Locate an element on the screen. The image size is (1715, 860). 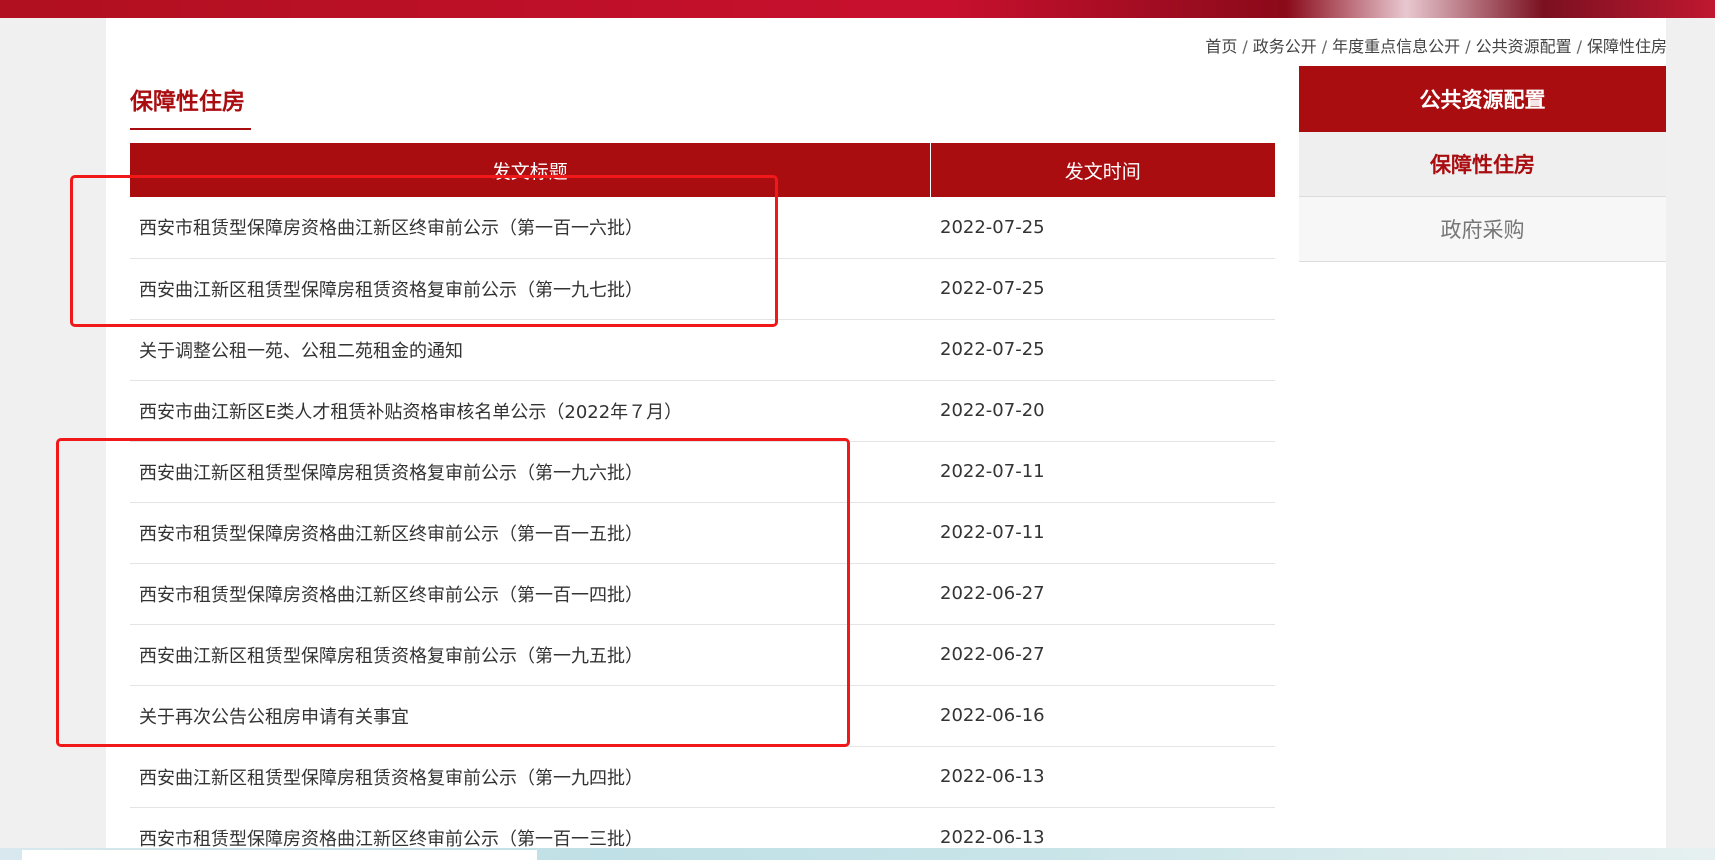
sidebar-item-affordable-housing: 保障性住房 is located at coordinates (1482, 164).